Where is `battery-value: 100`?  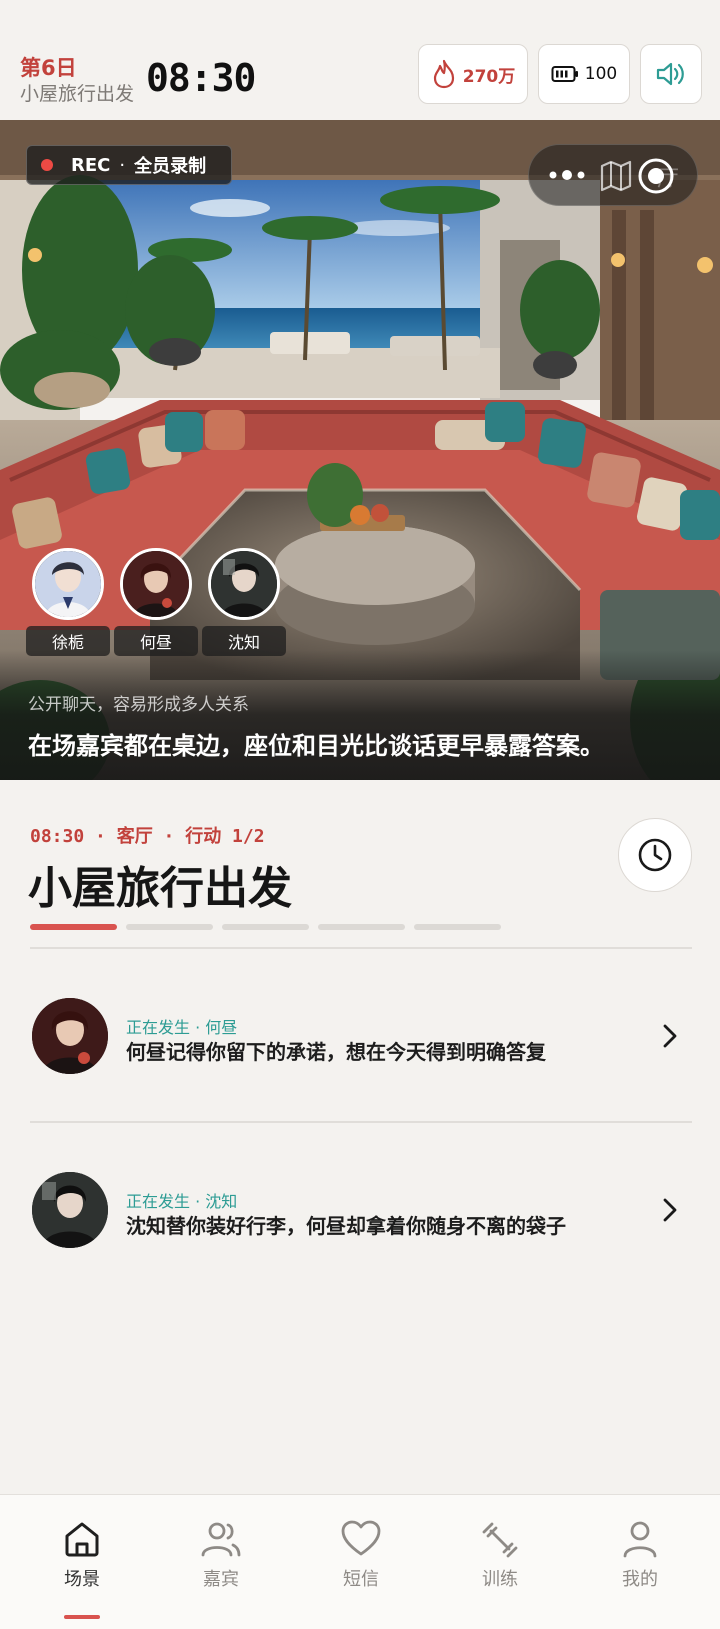
battery-value: 100 is located at coordinates (601, 74).